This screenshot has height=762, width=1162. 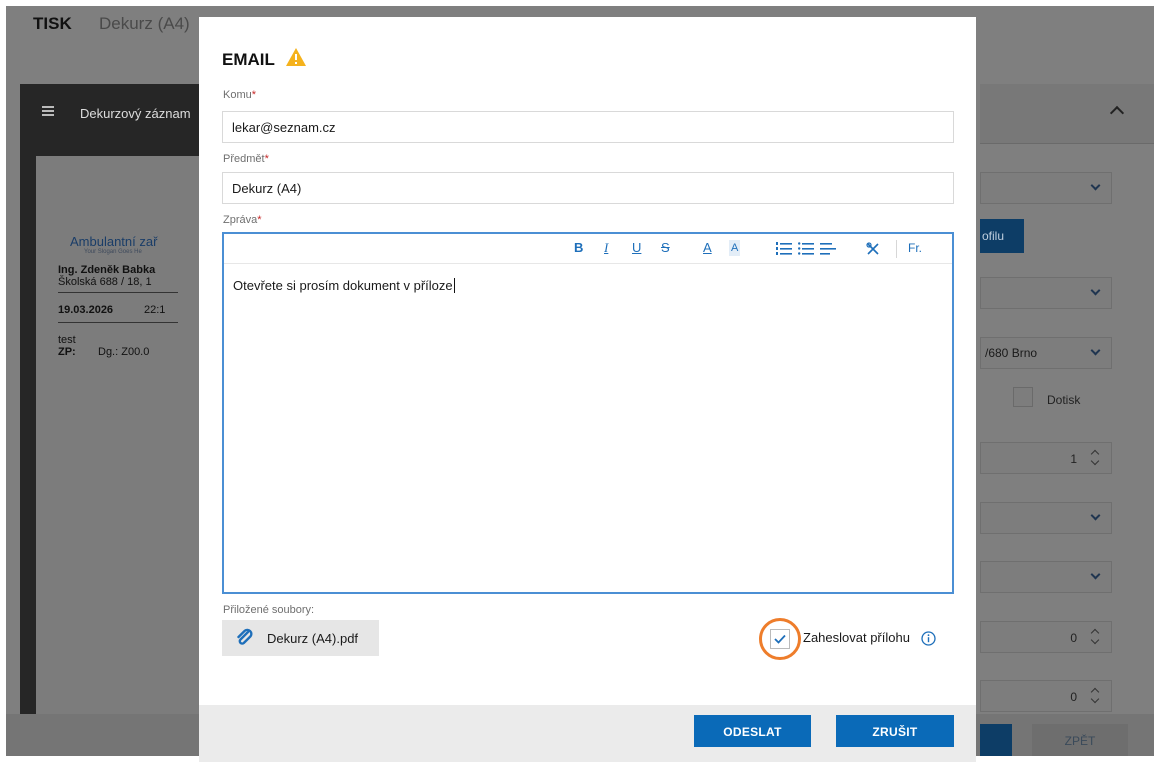 I want to click on document-slogan: Your Slogan Goes He, so click(x=113, y=252).